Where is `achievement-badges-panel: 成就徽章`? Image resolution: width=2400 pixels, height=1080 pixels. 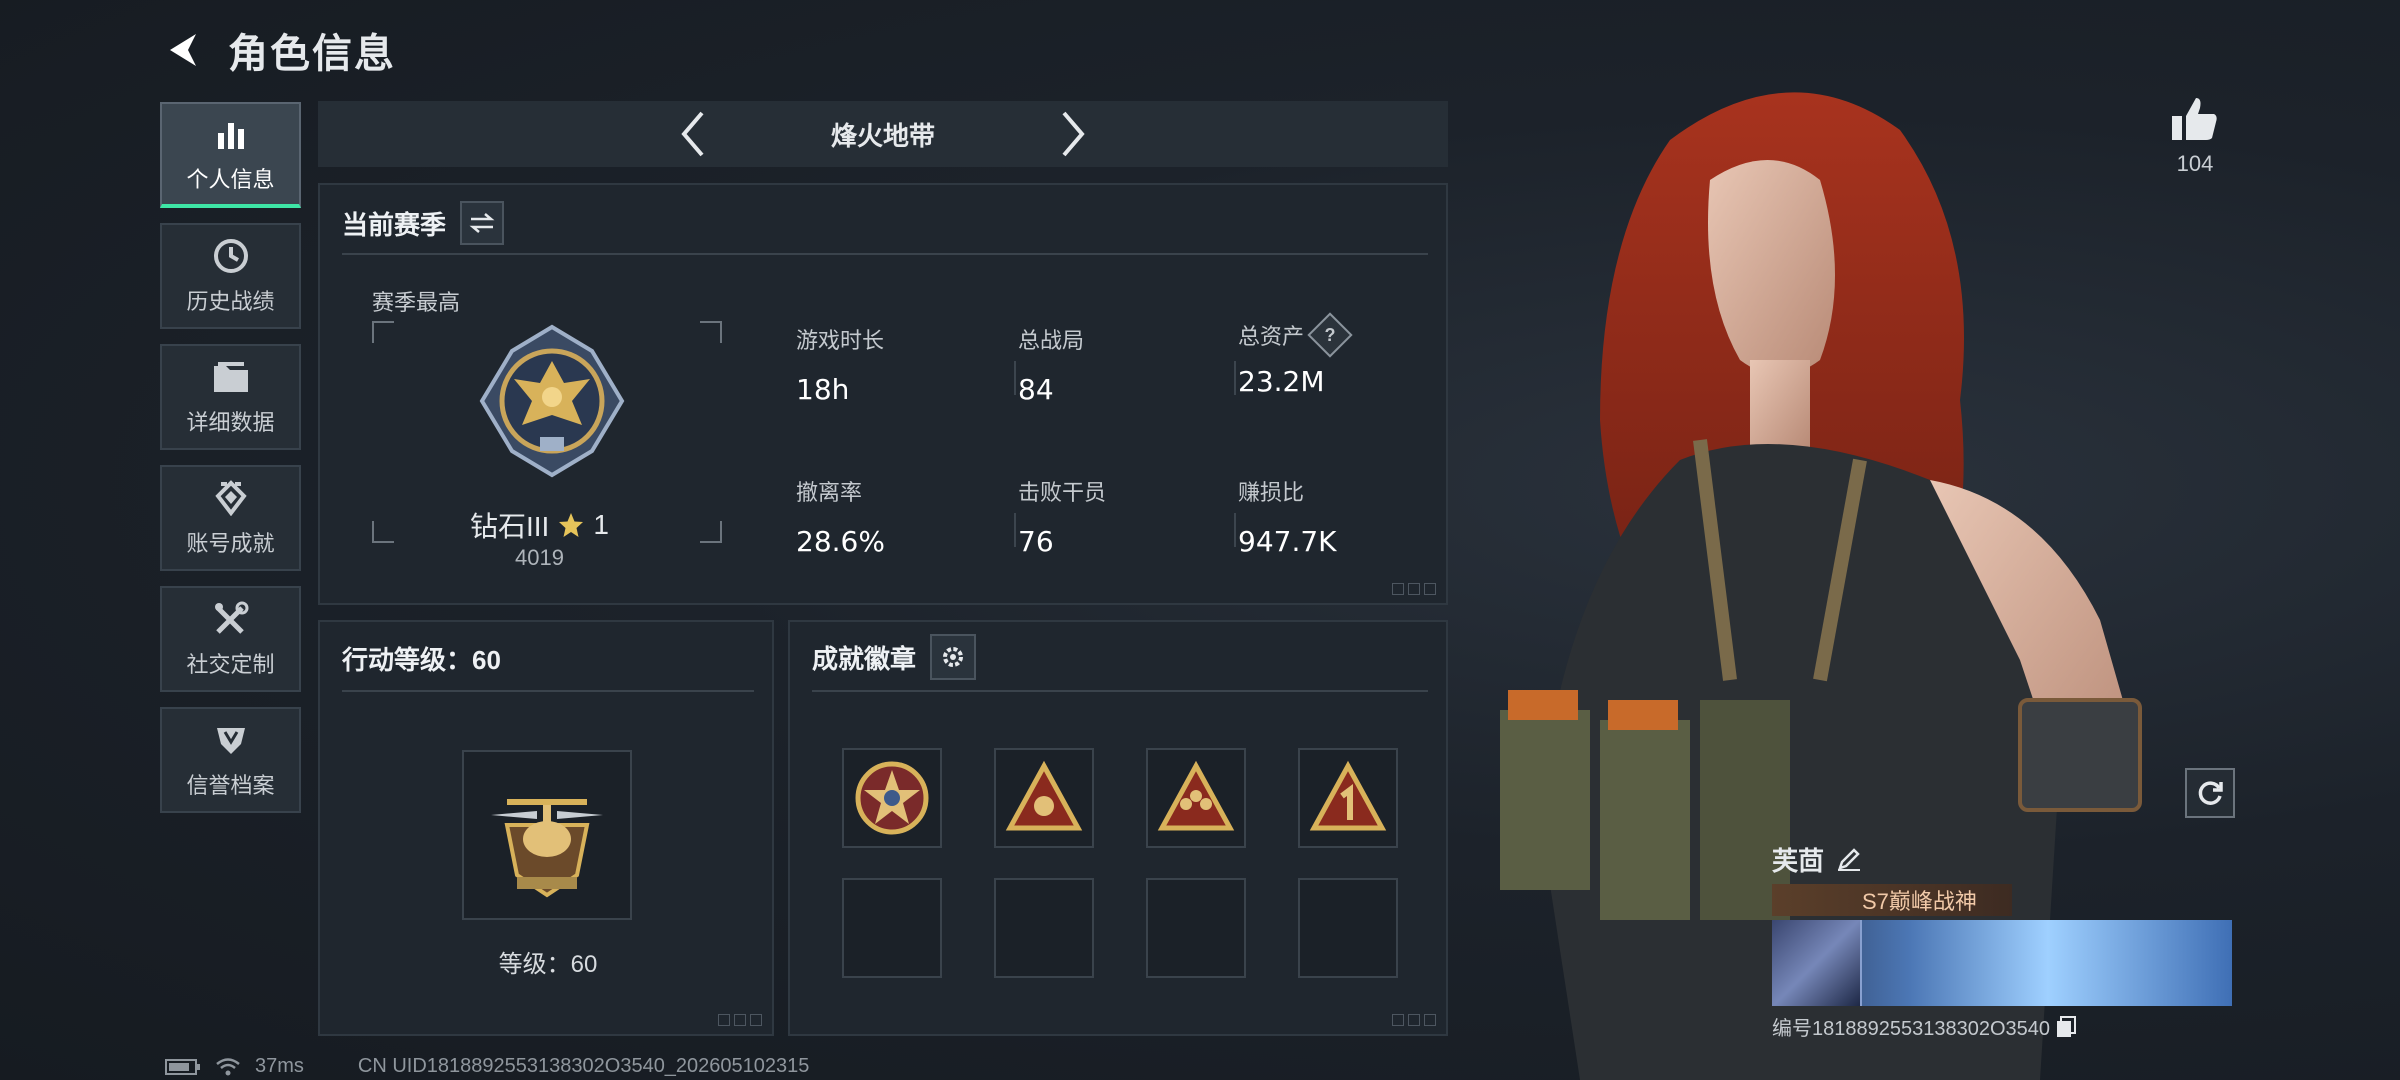 achievement-badges-panel: 成就徽章 is located at coordinates (1118, 828).